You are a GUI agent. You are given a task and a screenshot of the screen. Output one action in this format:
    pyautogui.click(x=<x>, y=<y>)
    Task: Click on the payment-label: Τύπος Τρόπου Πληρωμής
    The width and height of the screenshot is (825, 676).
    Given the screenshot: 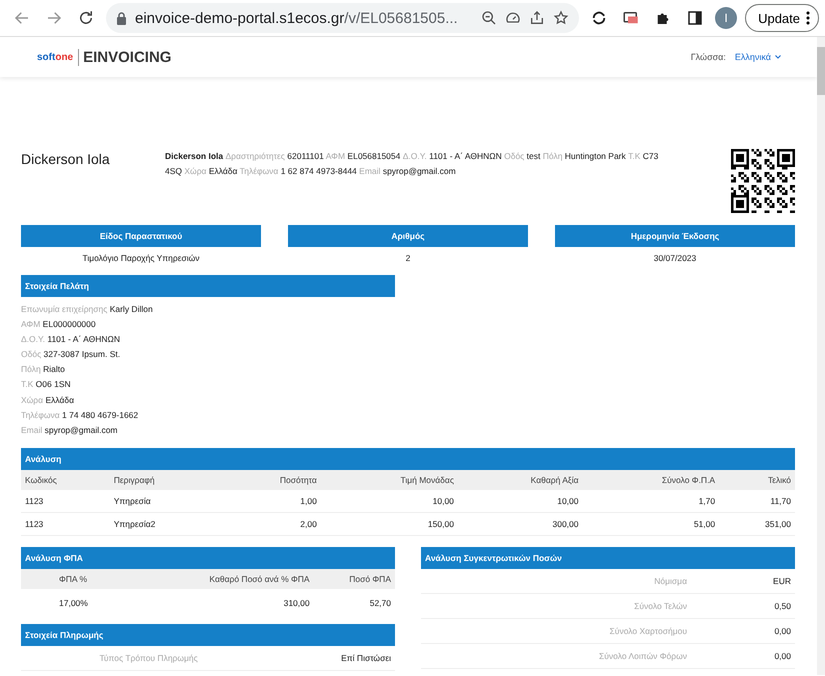 What is the action you would take?
    pyautogui.click(x=169, y=658)
    